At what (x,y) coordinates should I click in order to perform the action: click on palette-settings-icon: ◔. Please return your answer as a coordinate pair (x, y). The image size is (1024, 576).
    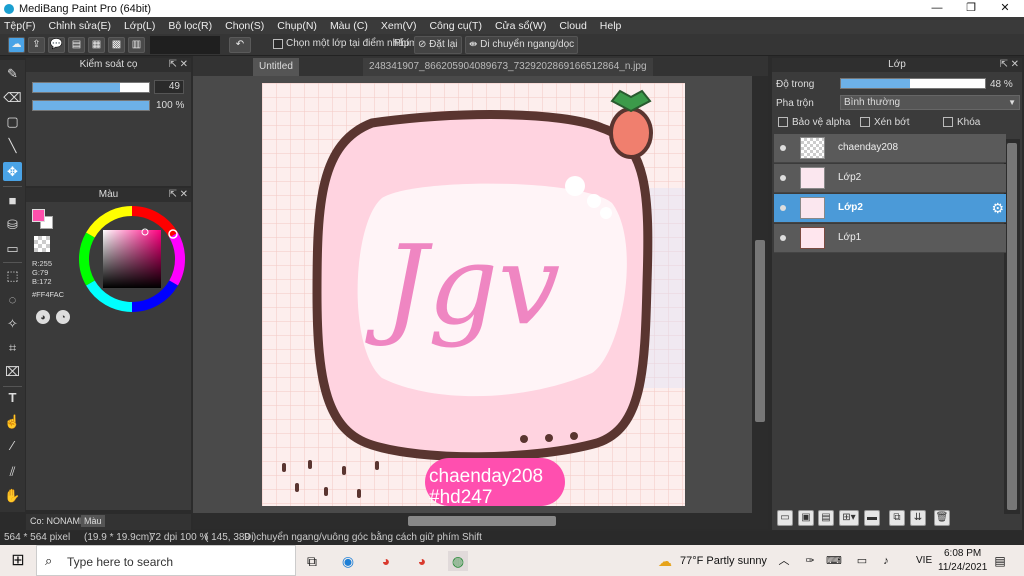
    Looking at the image, I should click on (63, 317).